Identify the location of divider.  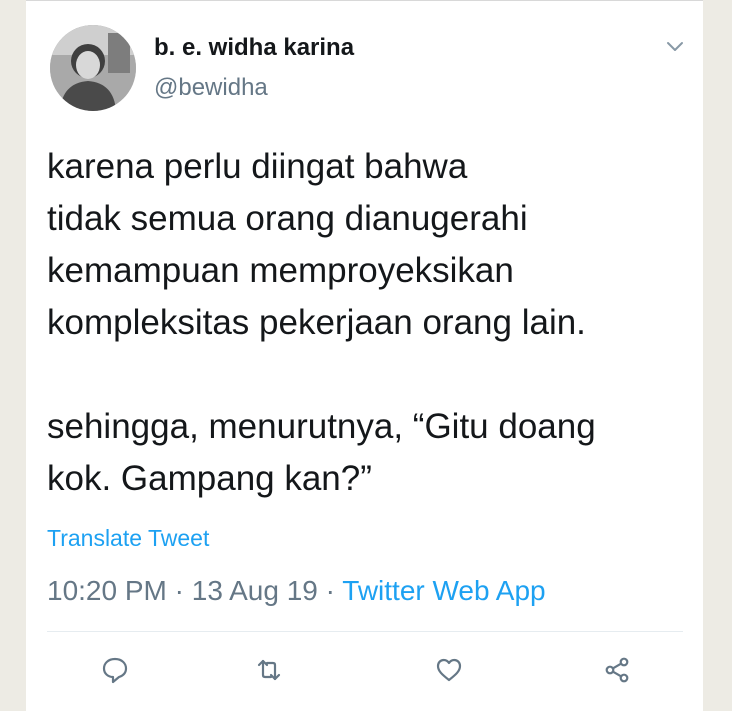
(365, 631).